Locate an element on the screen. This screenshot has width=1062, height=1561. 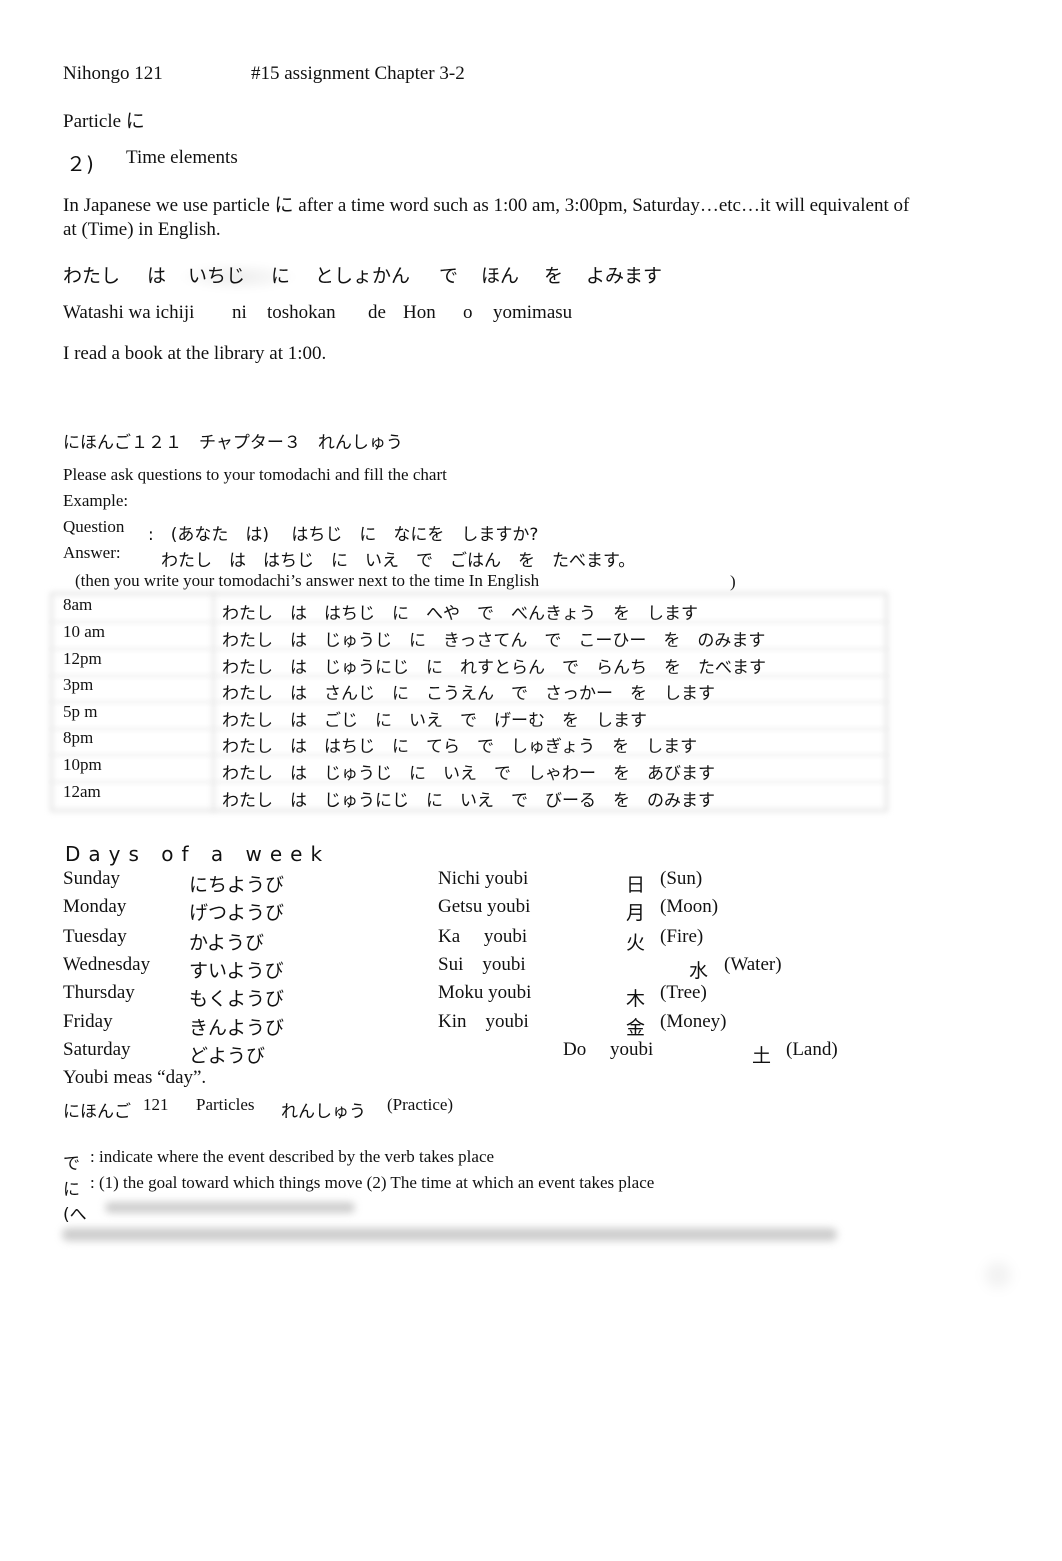
day-romaji: Moku youbi is located at coordinates (485, 992).